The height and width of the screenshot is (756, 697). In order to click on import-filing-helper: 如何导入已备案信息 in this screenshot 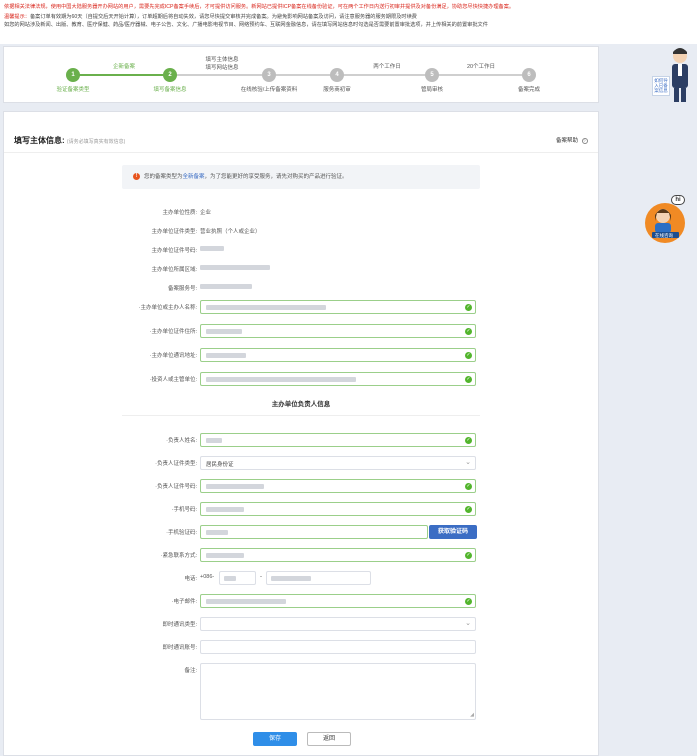, I will do `click(671, 74)`.